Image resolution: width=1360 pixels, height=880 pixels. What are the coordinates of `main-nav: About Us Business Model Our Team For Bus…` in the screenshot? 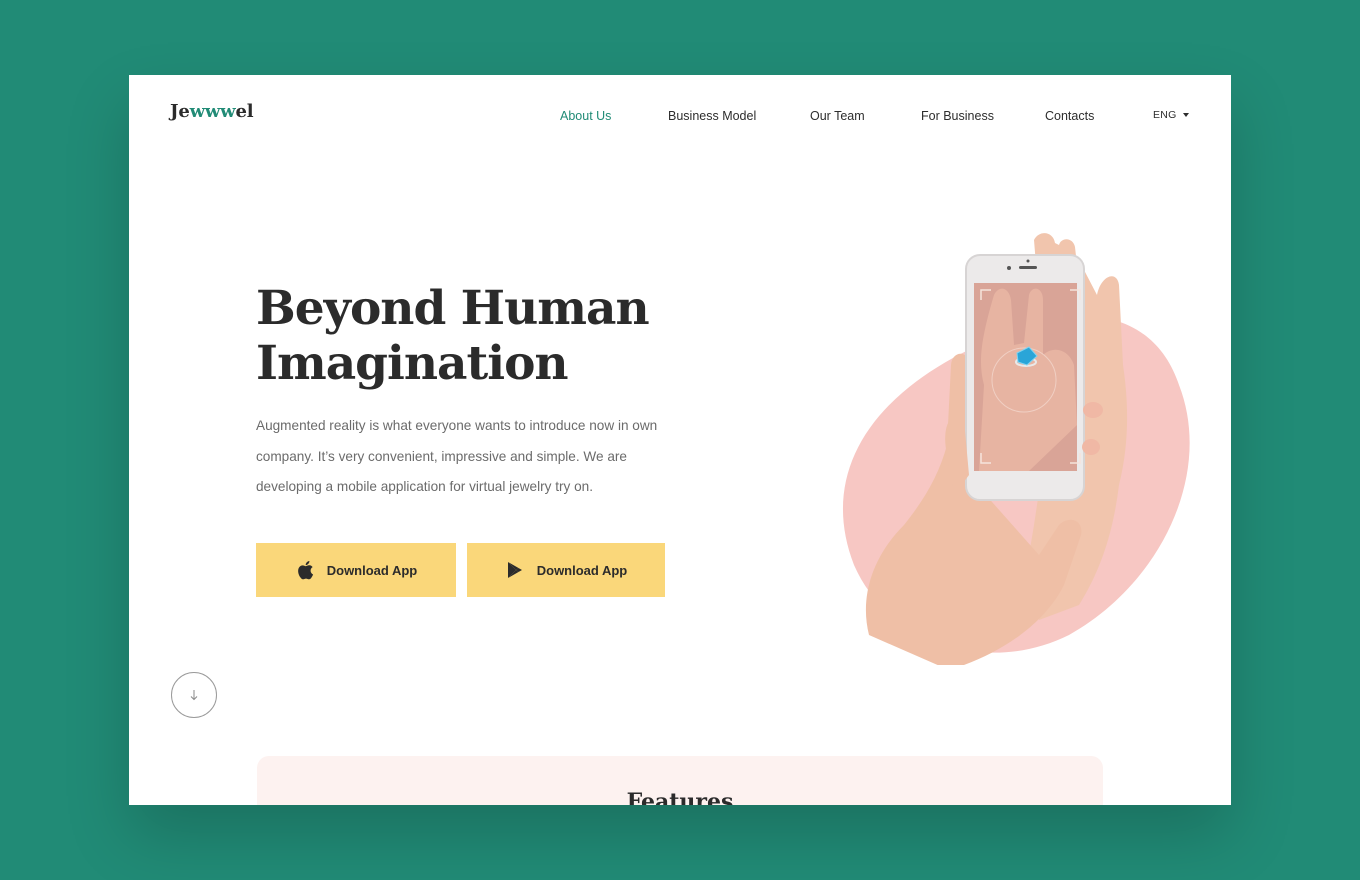 It's located at (680, 119).